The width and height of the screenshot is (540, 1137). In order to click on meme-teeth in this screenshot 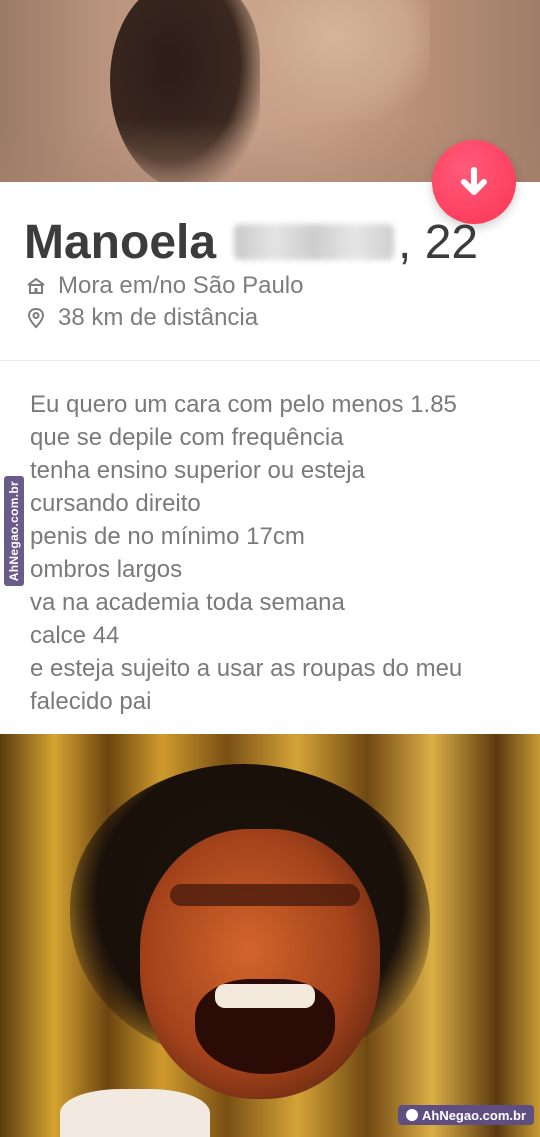, I will do `click(265, 996)`.